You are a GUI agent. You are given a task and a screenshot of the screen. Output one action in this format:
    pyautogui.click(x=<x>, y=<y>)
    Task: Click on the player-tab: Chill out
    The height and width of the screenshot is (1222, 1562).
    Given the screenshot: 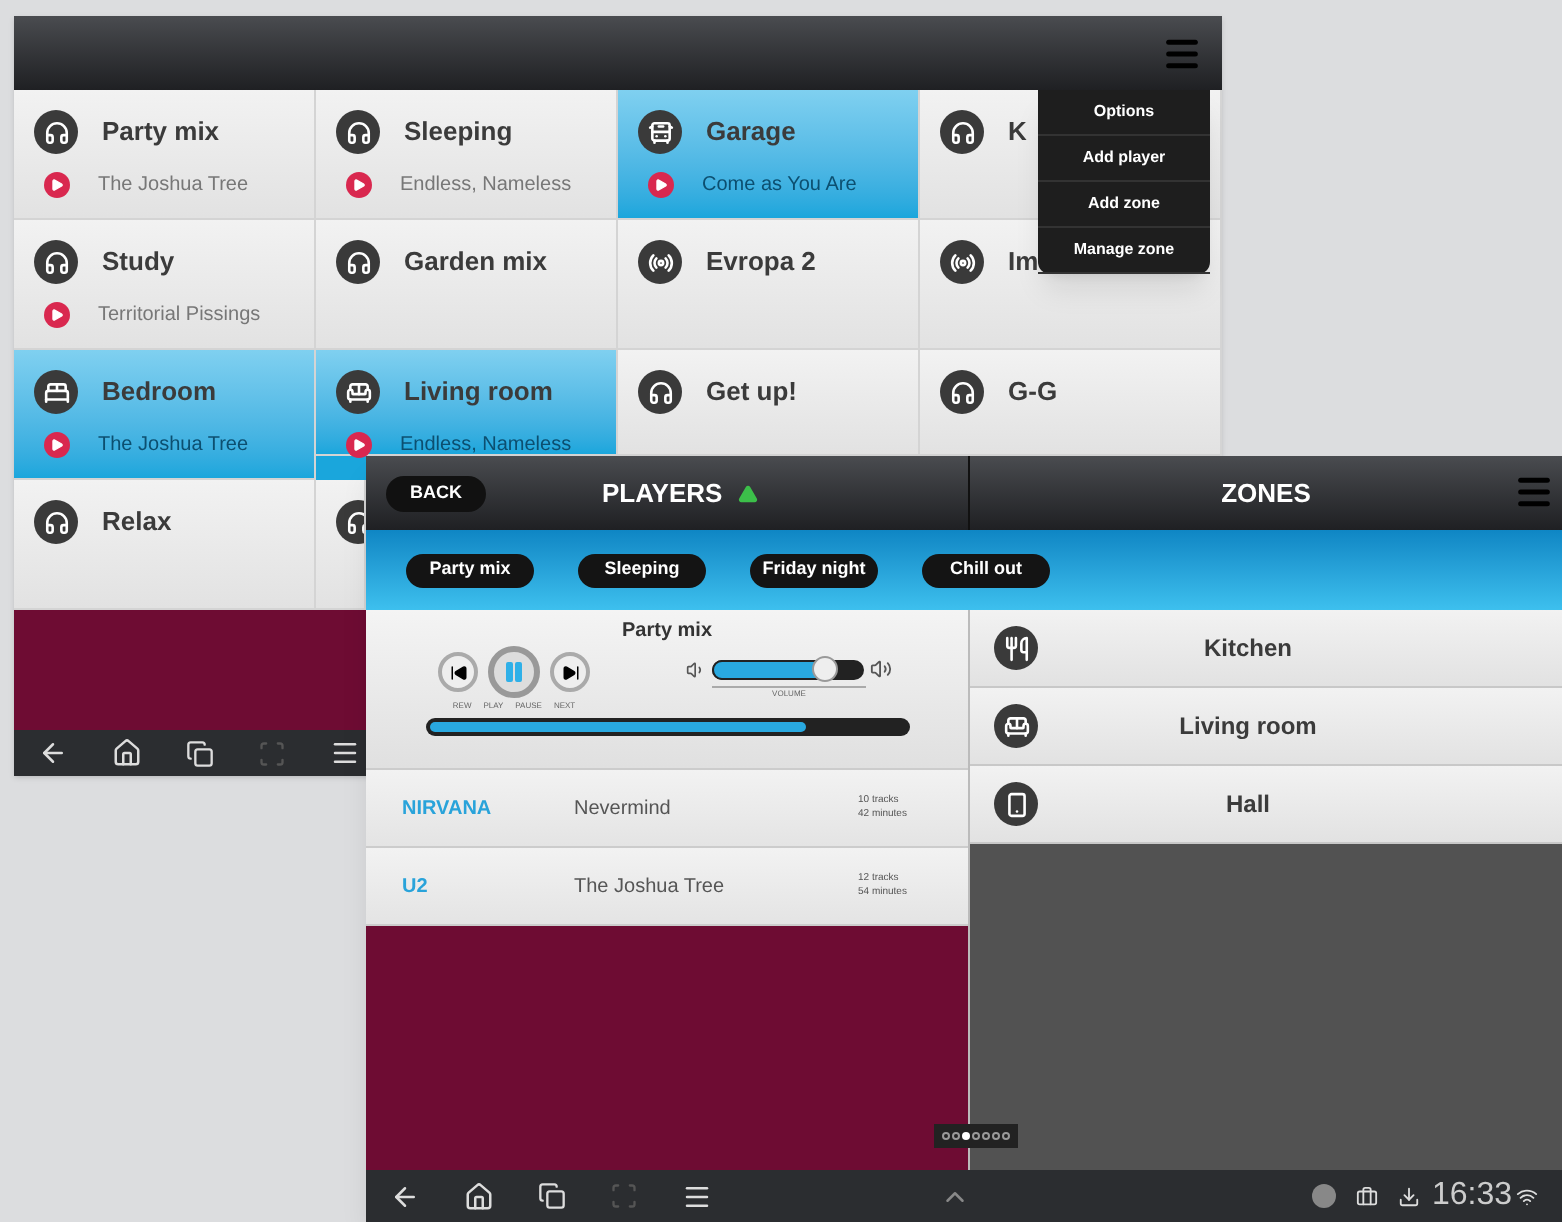 What is the action you would take?
    pyautogui.click(x=986, y=570)
    